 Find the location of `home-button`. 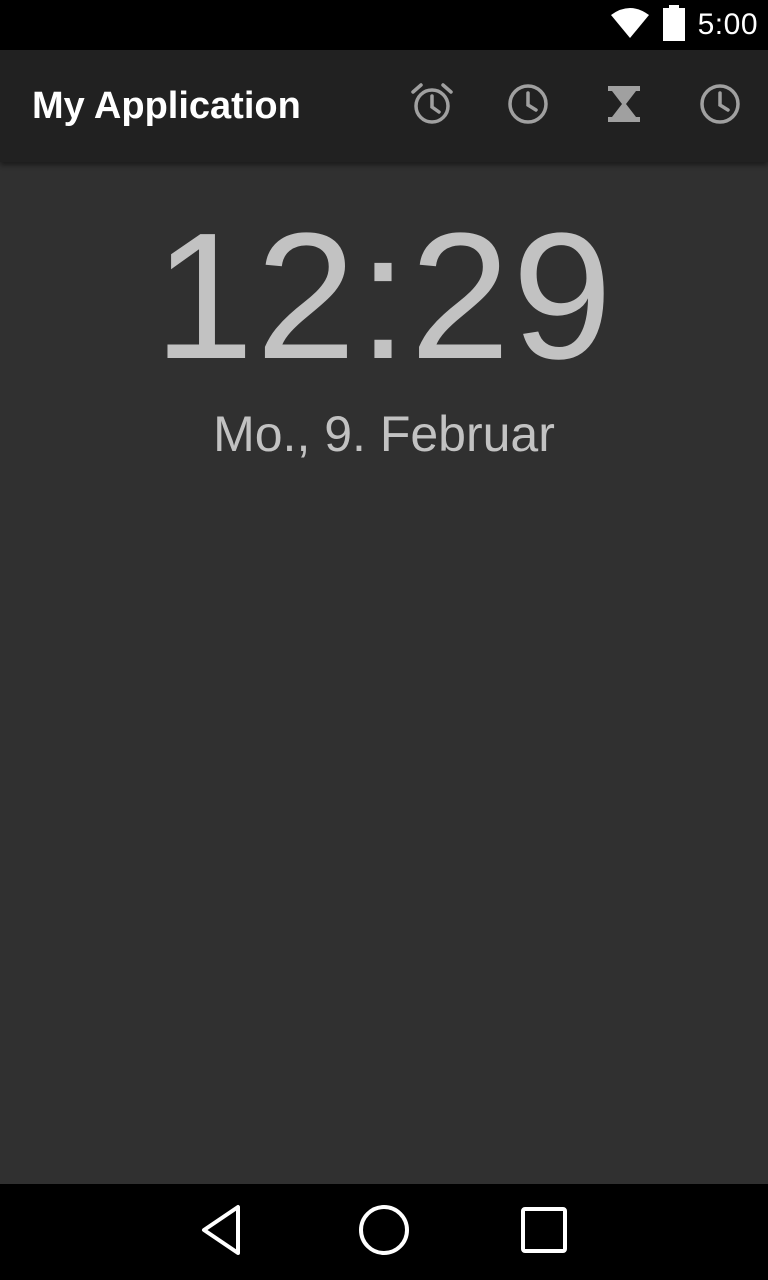

home-button is located at coordinates (384, 1232).